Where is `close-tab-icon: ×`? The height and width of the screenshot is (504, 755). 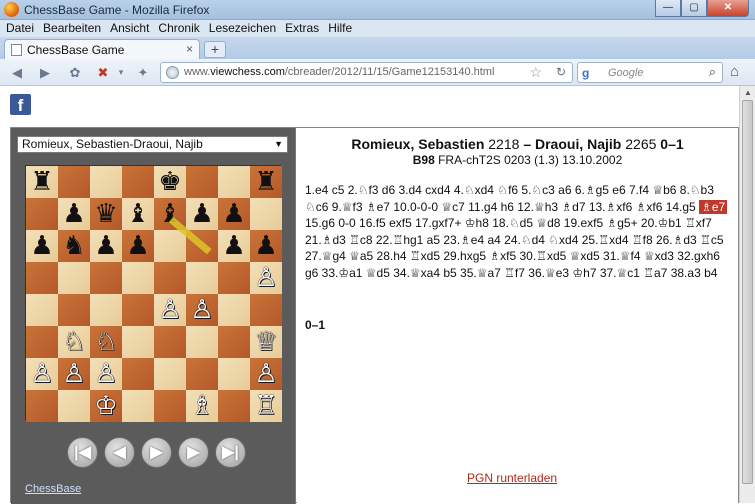 close-tab-icon: × is located at coordinates (189, 49).